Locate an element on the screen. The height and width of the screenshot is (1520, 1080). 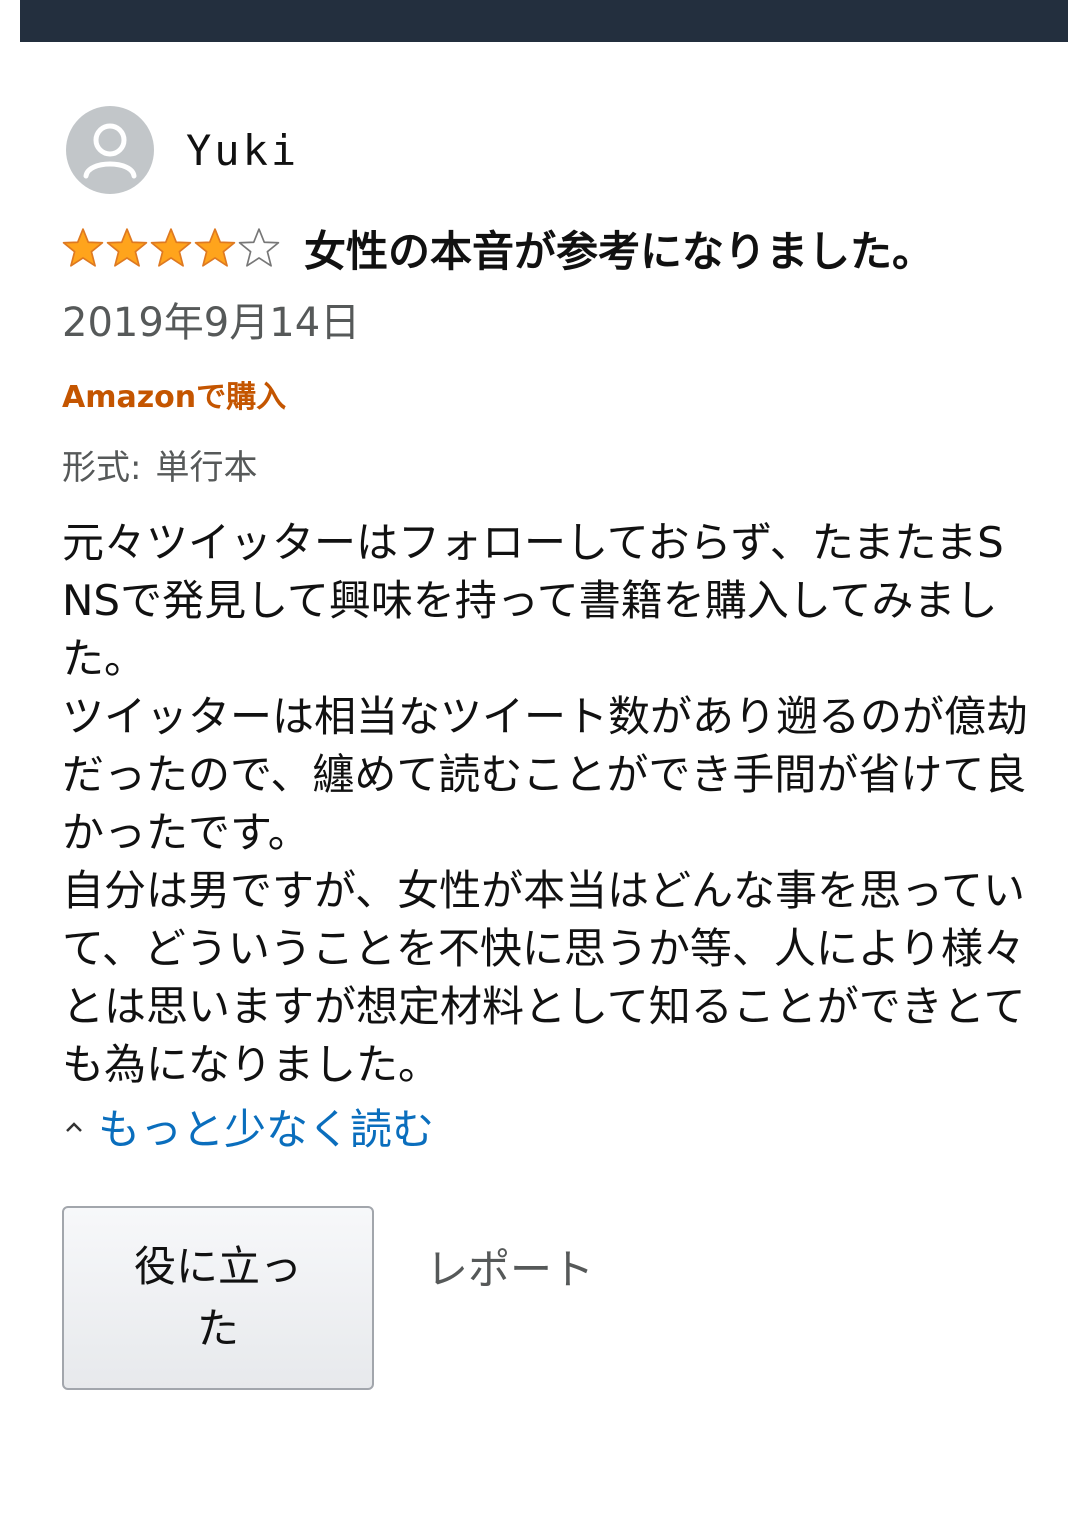
format-value: 単行本 is located at coordinates (206, 468).